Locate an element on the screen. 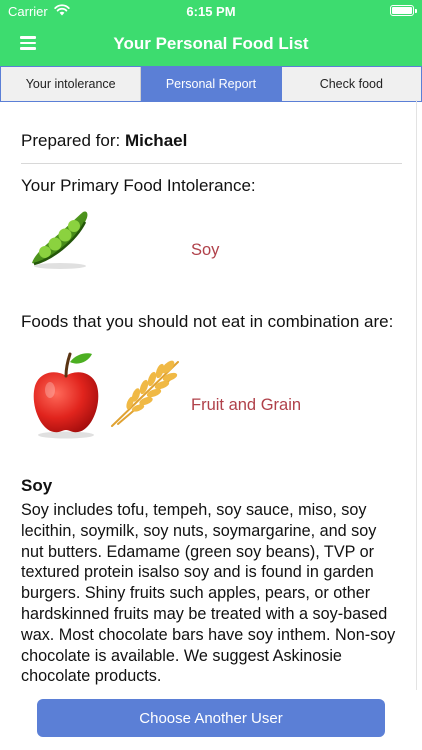 The image size is (422, 750). status-time: 6:15 PM is located at coordinates (211, 11).